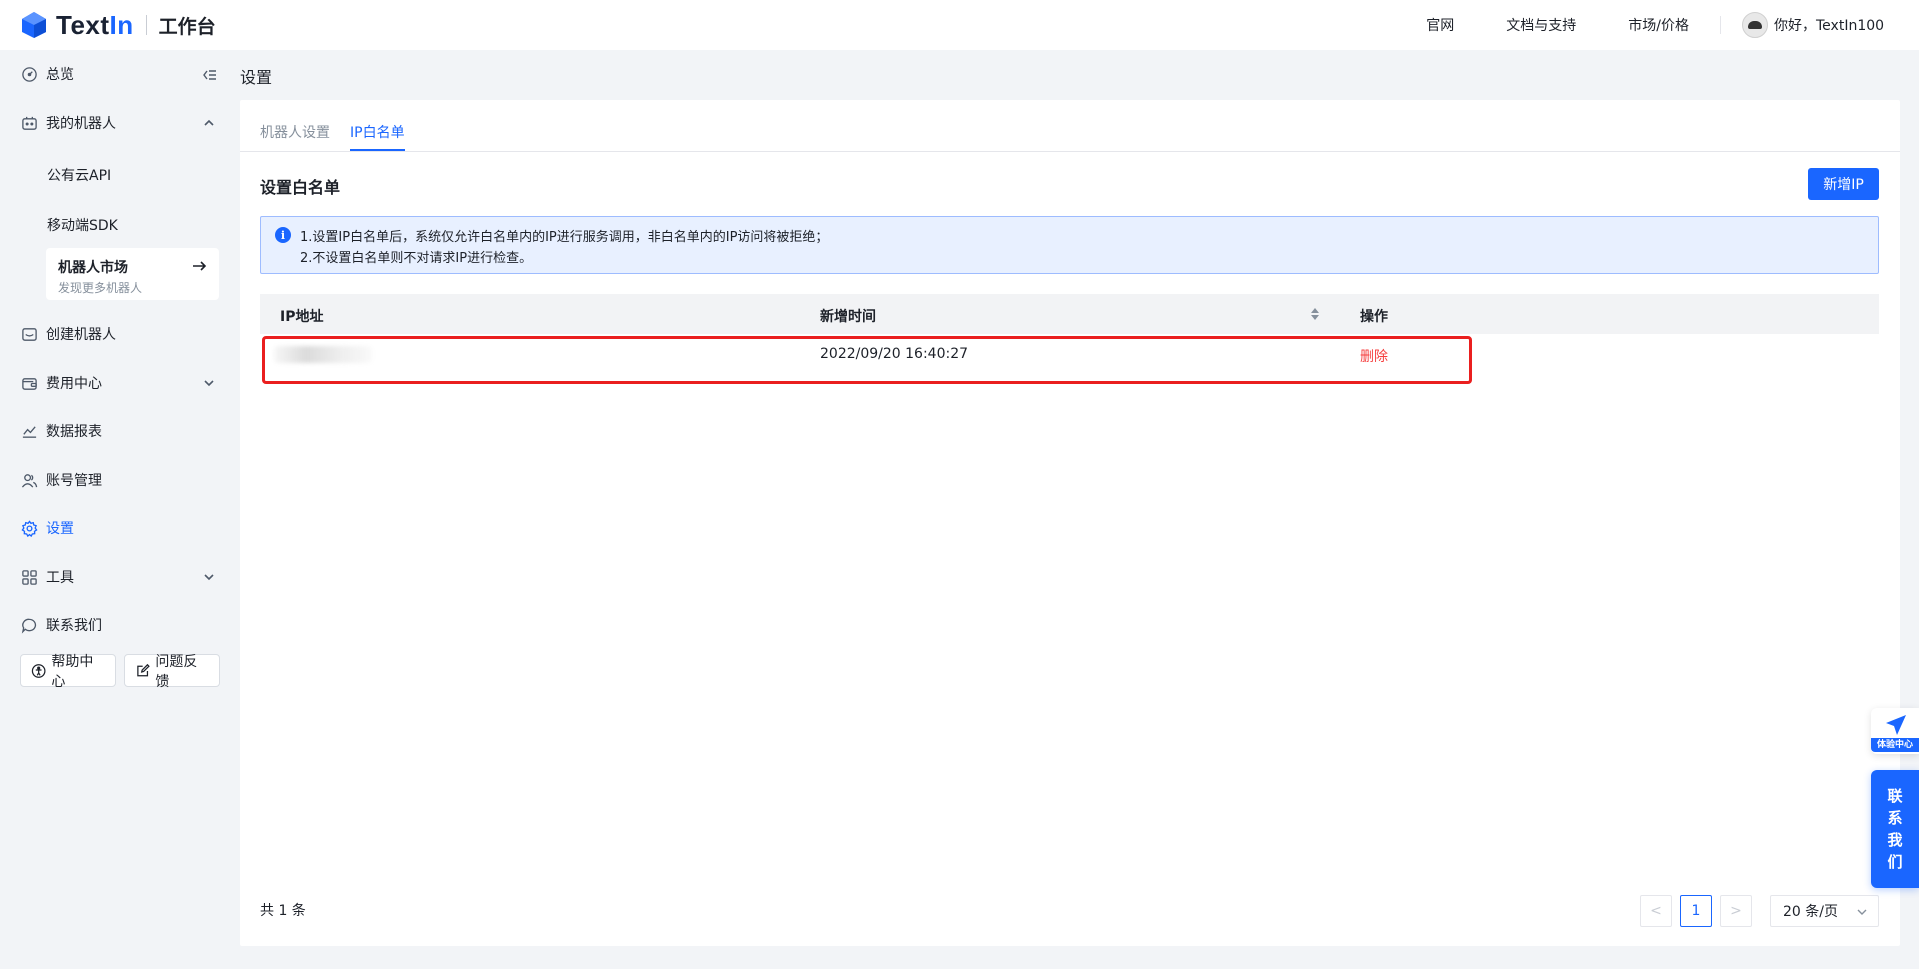  What do you see at coordinates (1658, 25) in the screenshot?
I see `nav-market-pricing: 市场/价格` at bounding box center [1658, 25].